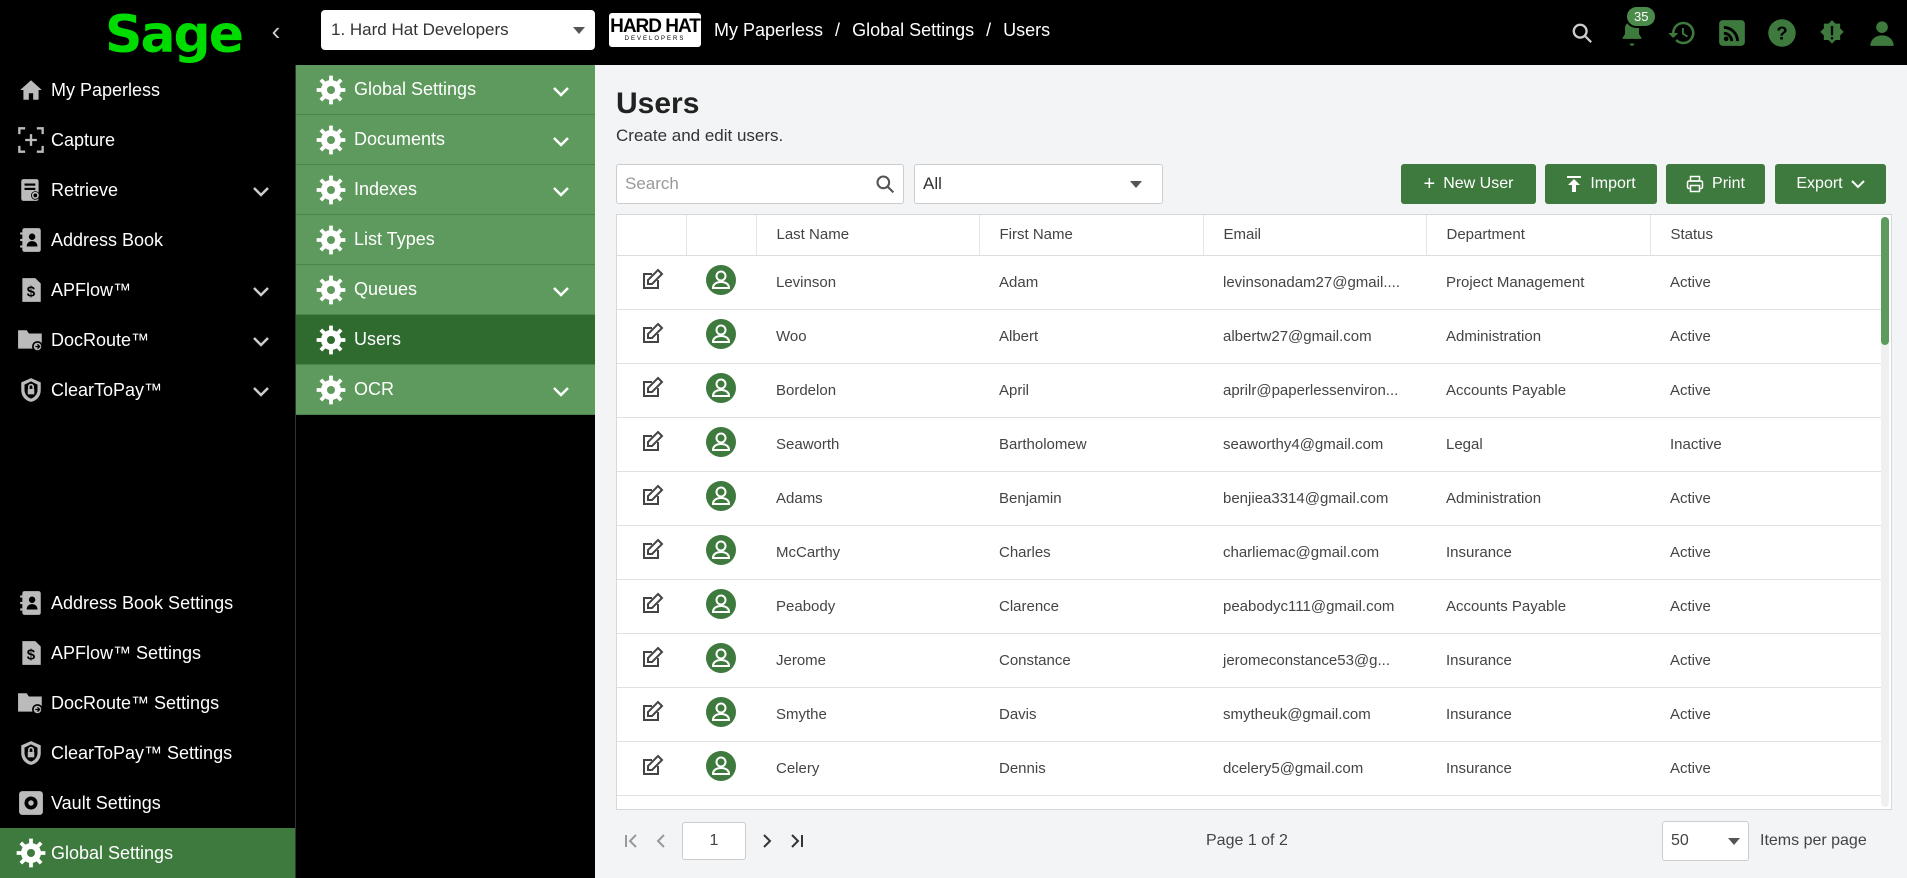 This screenshot has width=1907, height=878. I want to click on history-icon, so click(1682, 32).